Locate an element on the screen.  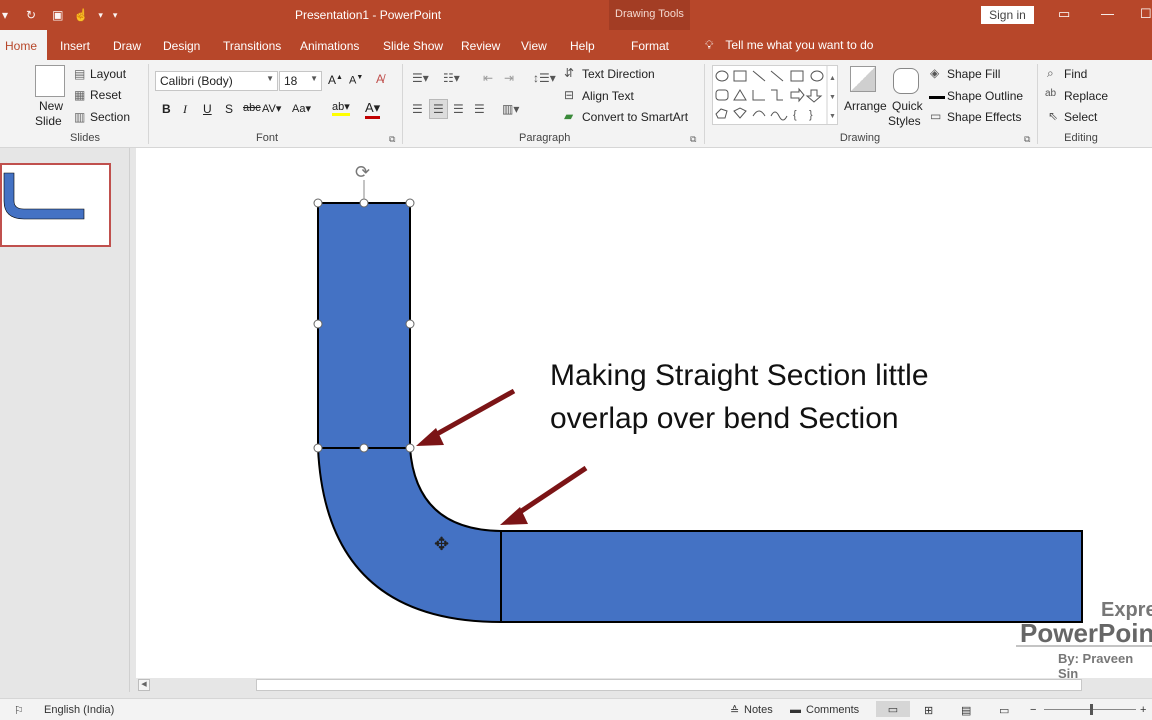
normal-view-icon: ▭ is located at coordinates (893, 709).